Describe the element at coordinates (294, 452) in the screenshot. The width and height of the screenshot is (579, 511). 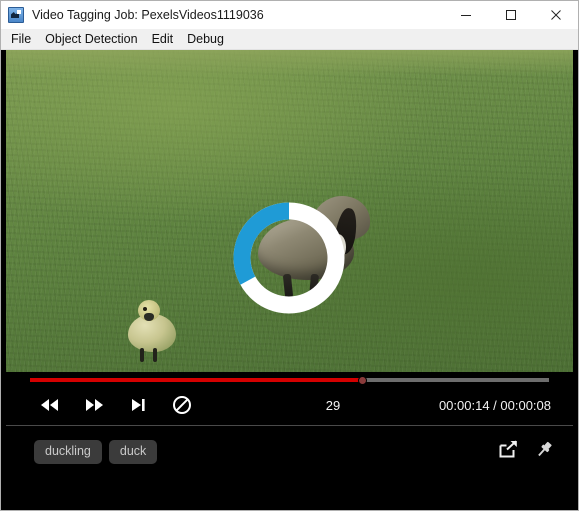
I see `tag-list: duckling duck` at that location.